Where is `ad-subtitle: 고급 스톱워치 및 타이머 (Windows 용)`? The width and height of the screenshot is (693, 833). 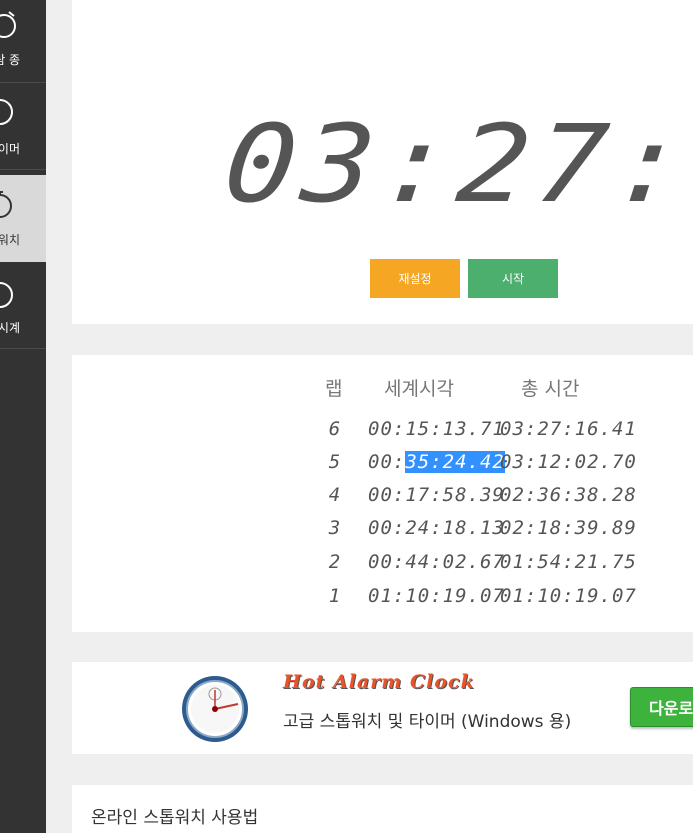
ad-subtitle: 고급 스톱워치 및 타이머 (Windows 용) is located at coordinates (427, 722).